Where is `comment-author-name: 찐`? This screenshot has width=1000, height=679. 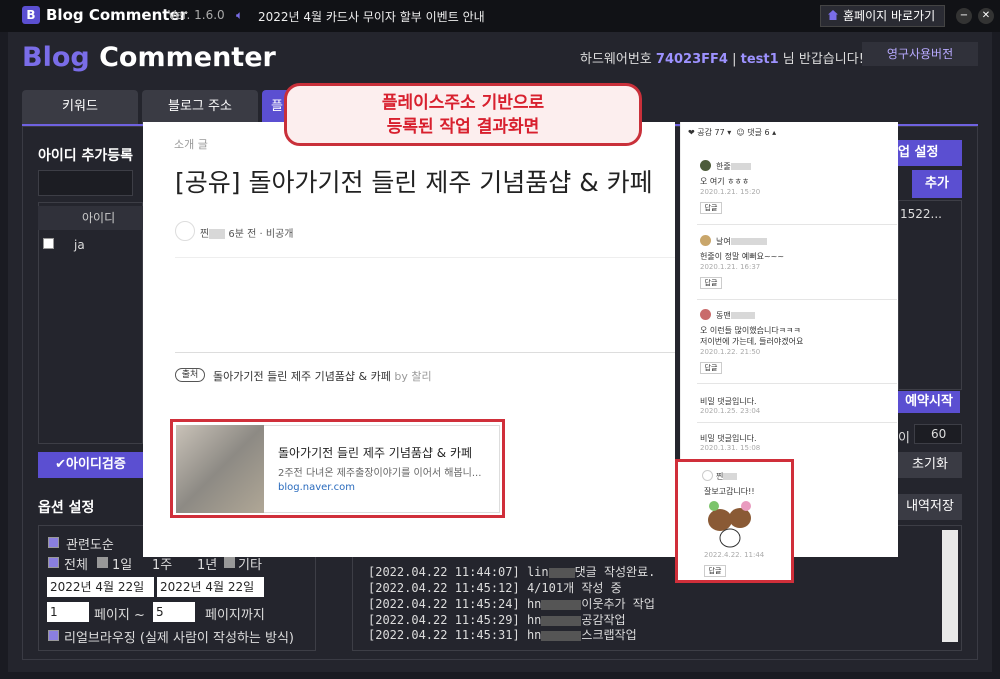 comment-author-name: 찐 is located at coordinates (720, 476).